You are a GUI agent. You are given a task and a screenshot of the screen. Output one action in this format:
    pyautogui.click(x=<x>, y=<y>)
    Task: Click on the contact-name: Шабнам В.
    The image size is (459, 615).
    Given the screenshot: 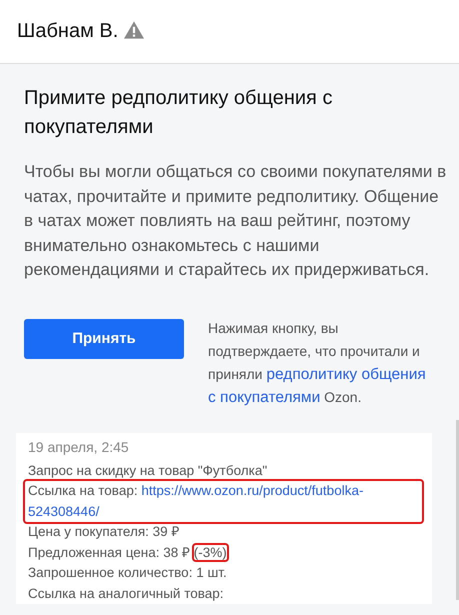 What is the action you would take?
    pyautogui.click(x=67, y=31)
    